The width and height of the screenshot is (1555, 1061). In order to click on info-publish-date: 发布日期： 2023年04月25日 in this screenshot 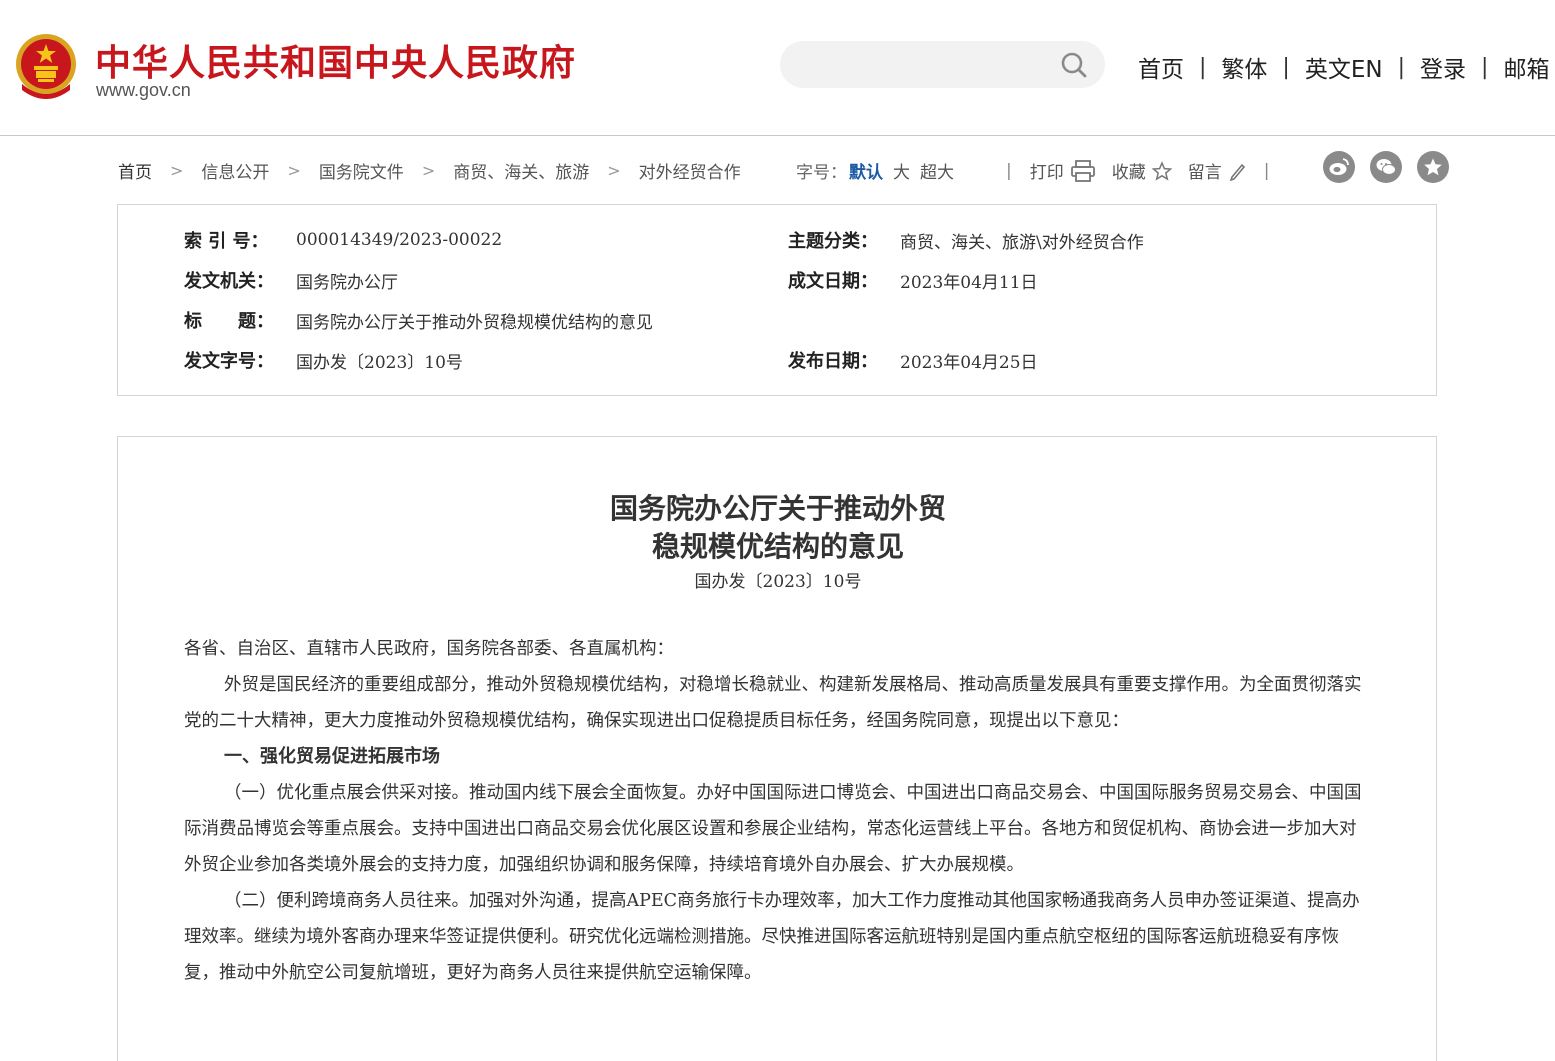, I will do `click(913, 360)`.